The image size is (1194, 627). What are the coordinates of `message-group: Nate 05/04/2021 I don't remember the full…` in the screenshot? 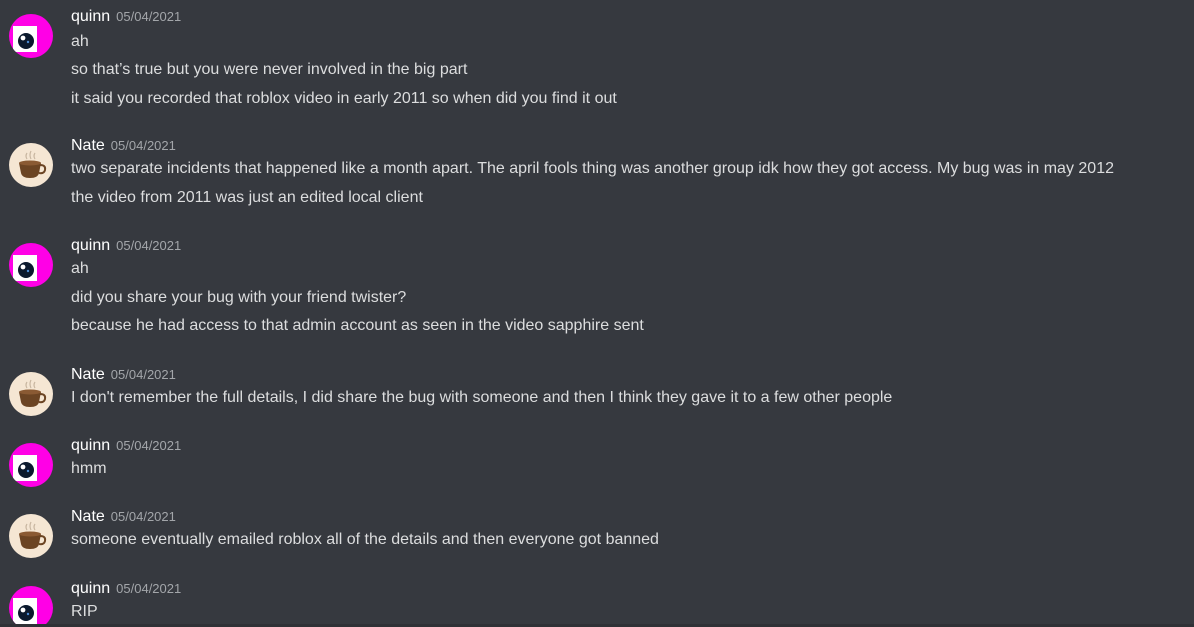 It's located at (597, 391).